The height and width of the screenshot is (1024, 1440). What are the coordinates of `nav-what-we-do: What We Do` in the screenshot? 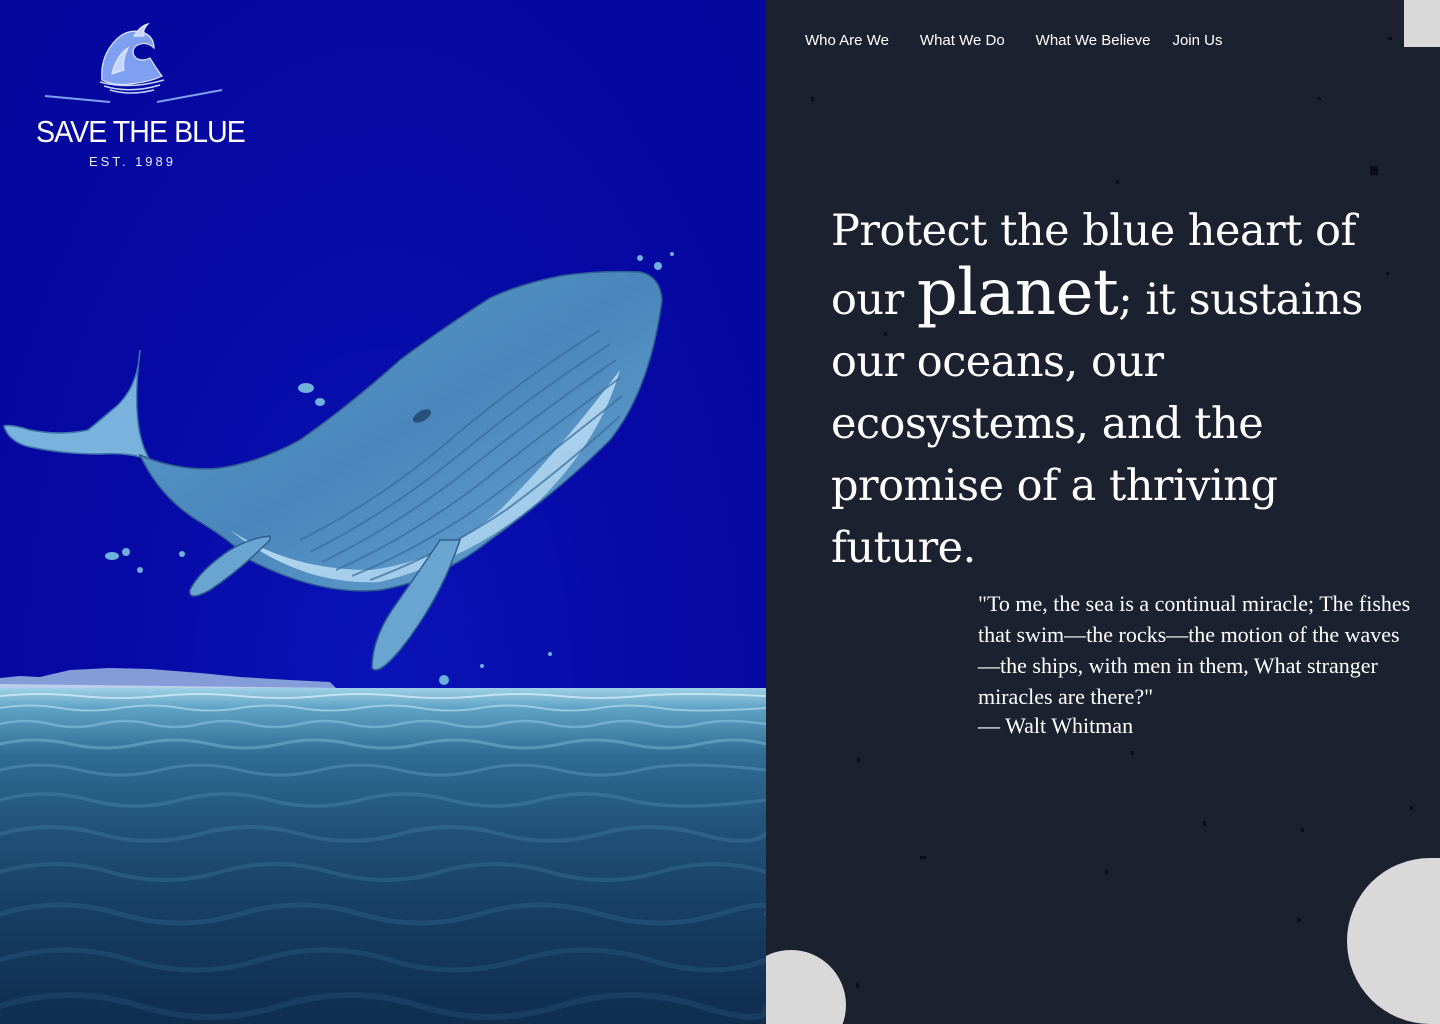 It's located at (962, 40).